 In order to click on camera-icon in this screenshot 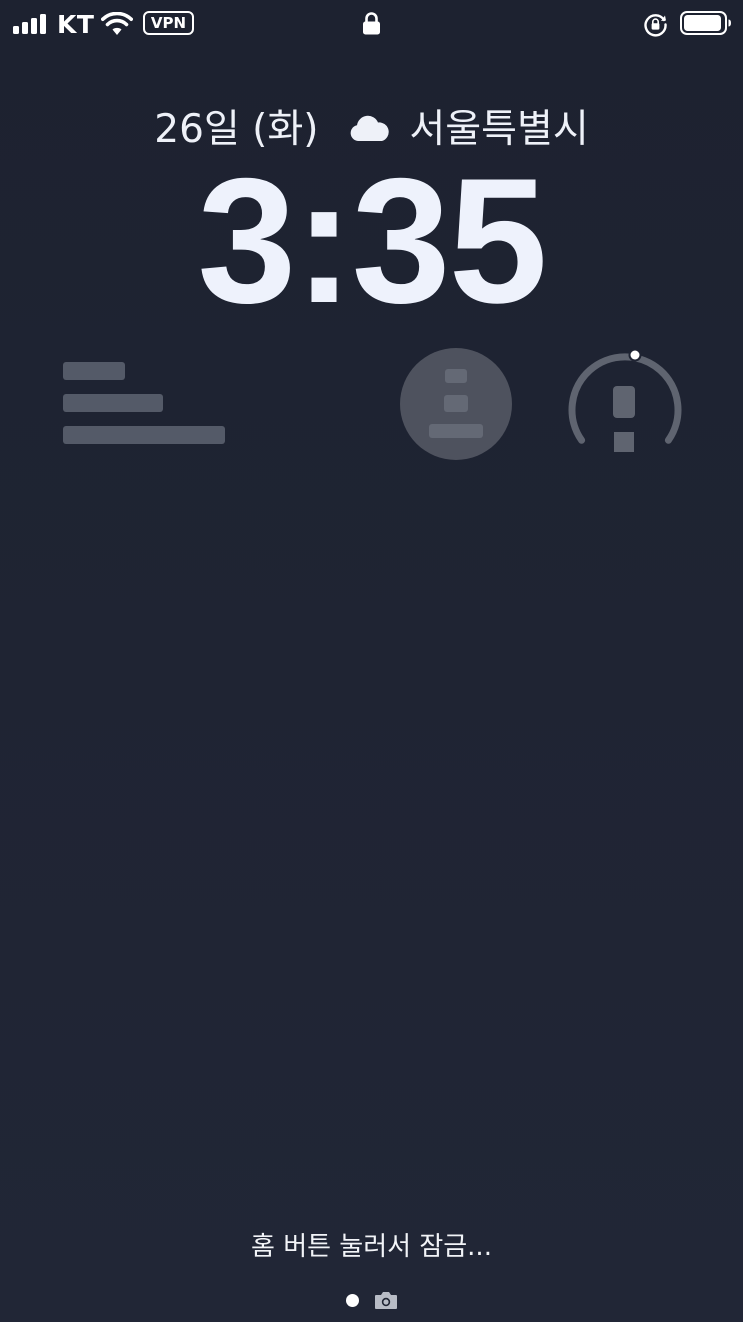, I will do `click(386, 1300)`.